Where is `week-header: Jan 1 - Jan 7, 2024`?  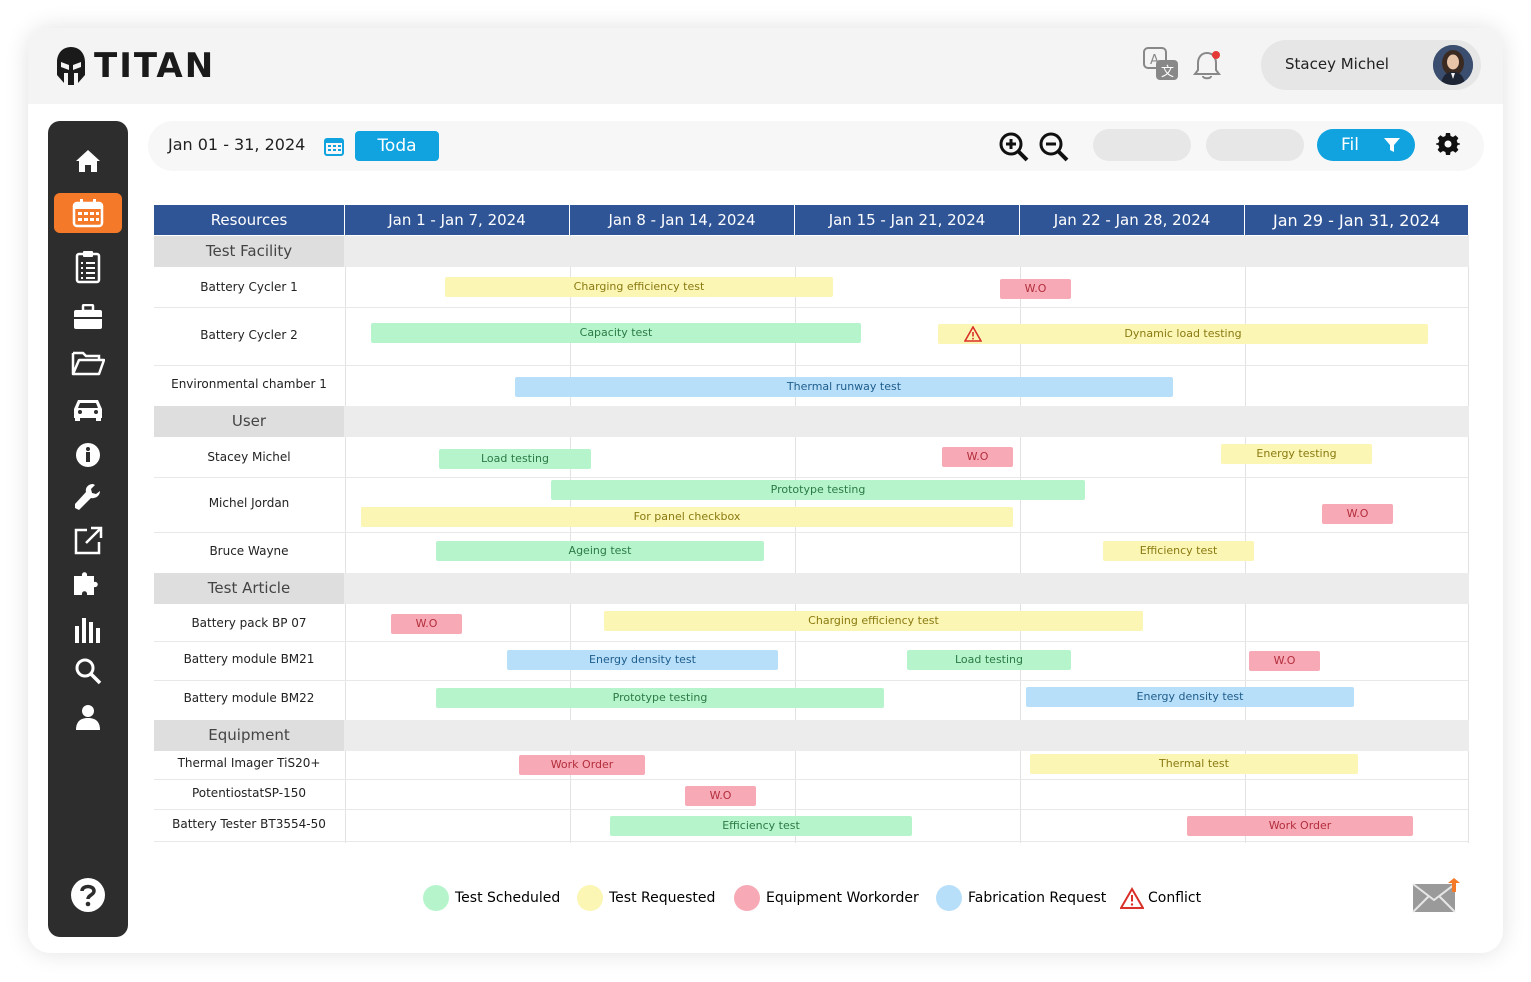 week-header: Jan 1 - Jan 7, 2024 is located at coordinates (457, 220).